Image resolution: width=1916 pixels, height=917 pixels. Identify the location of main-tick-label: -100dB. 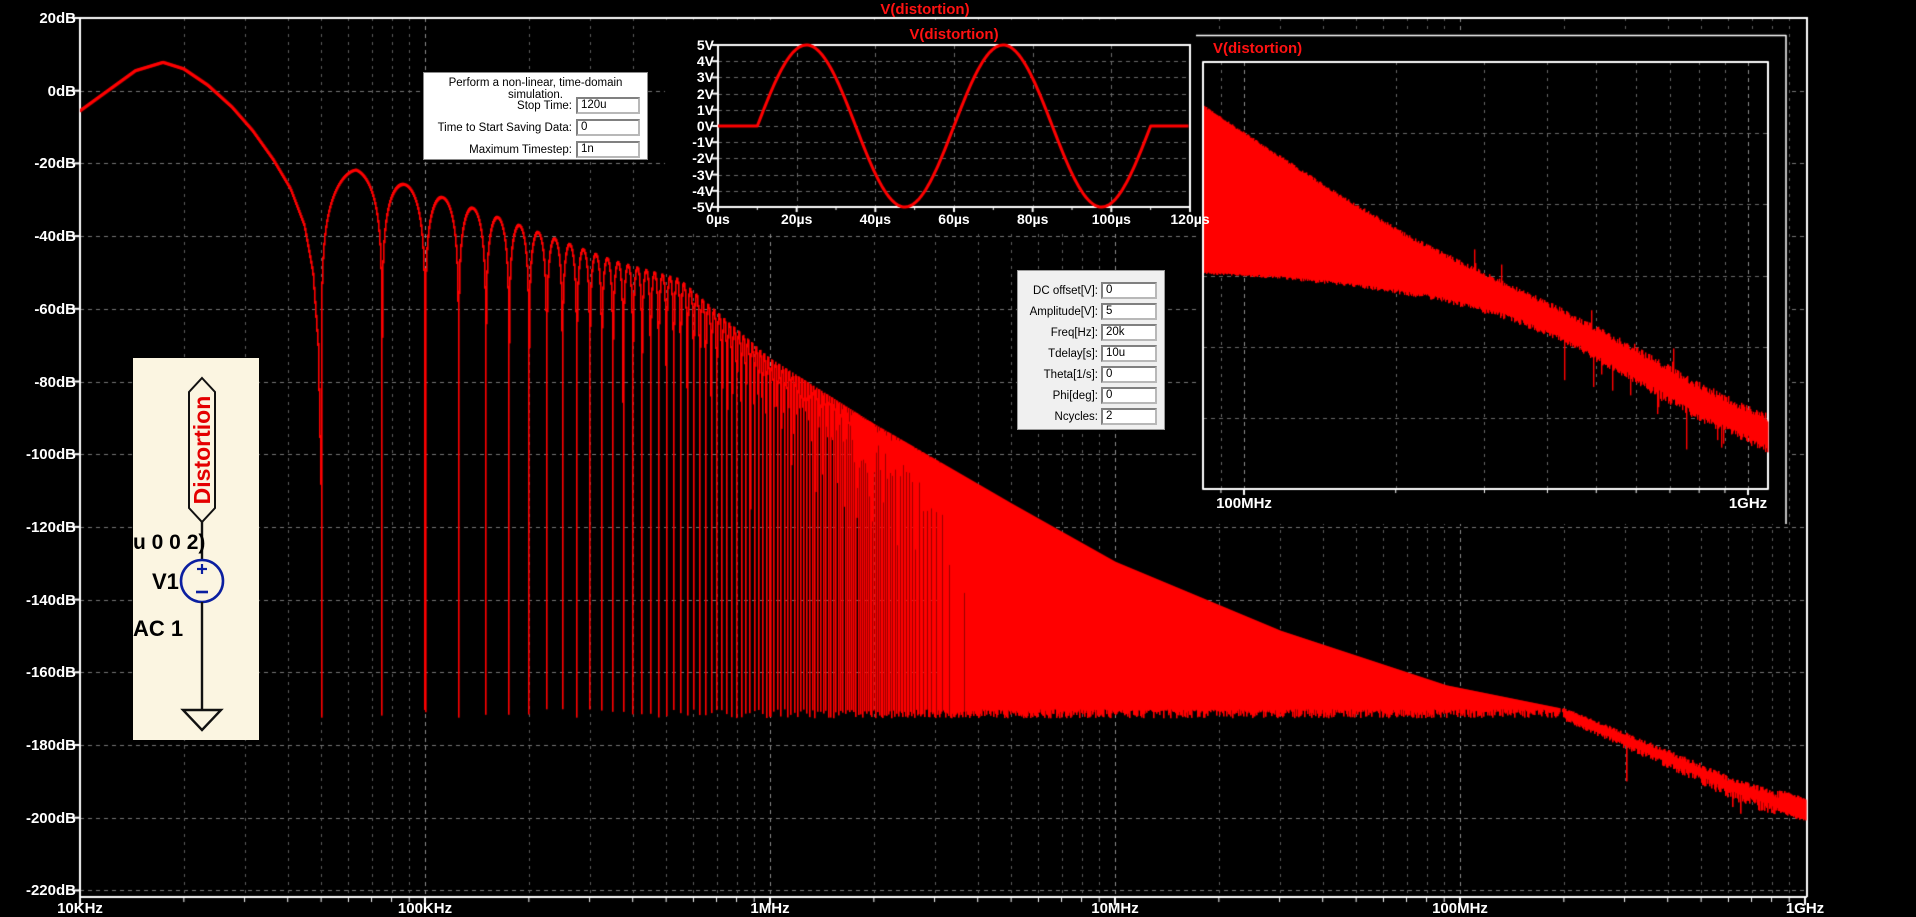
(50, 455).